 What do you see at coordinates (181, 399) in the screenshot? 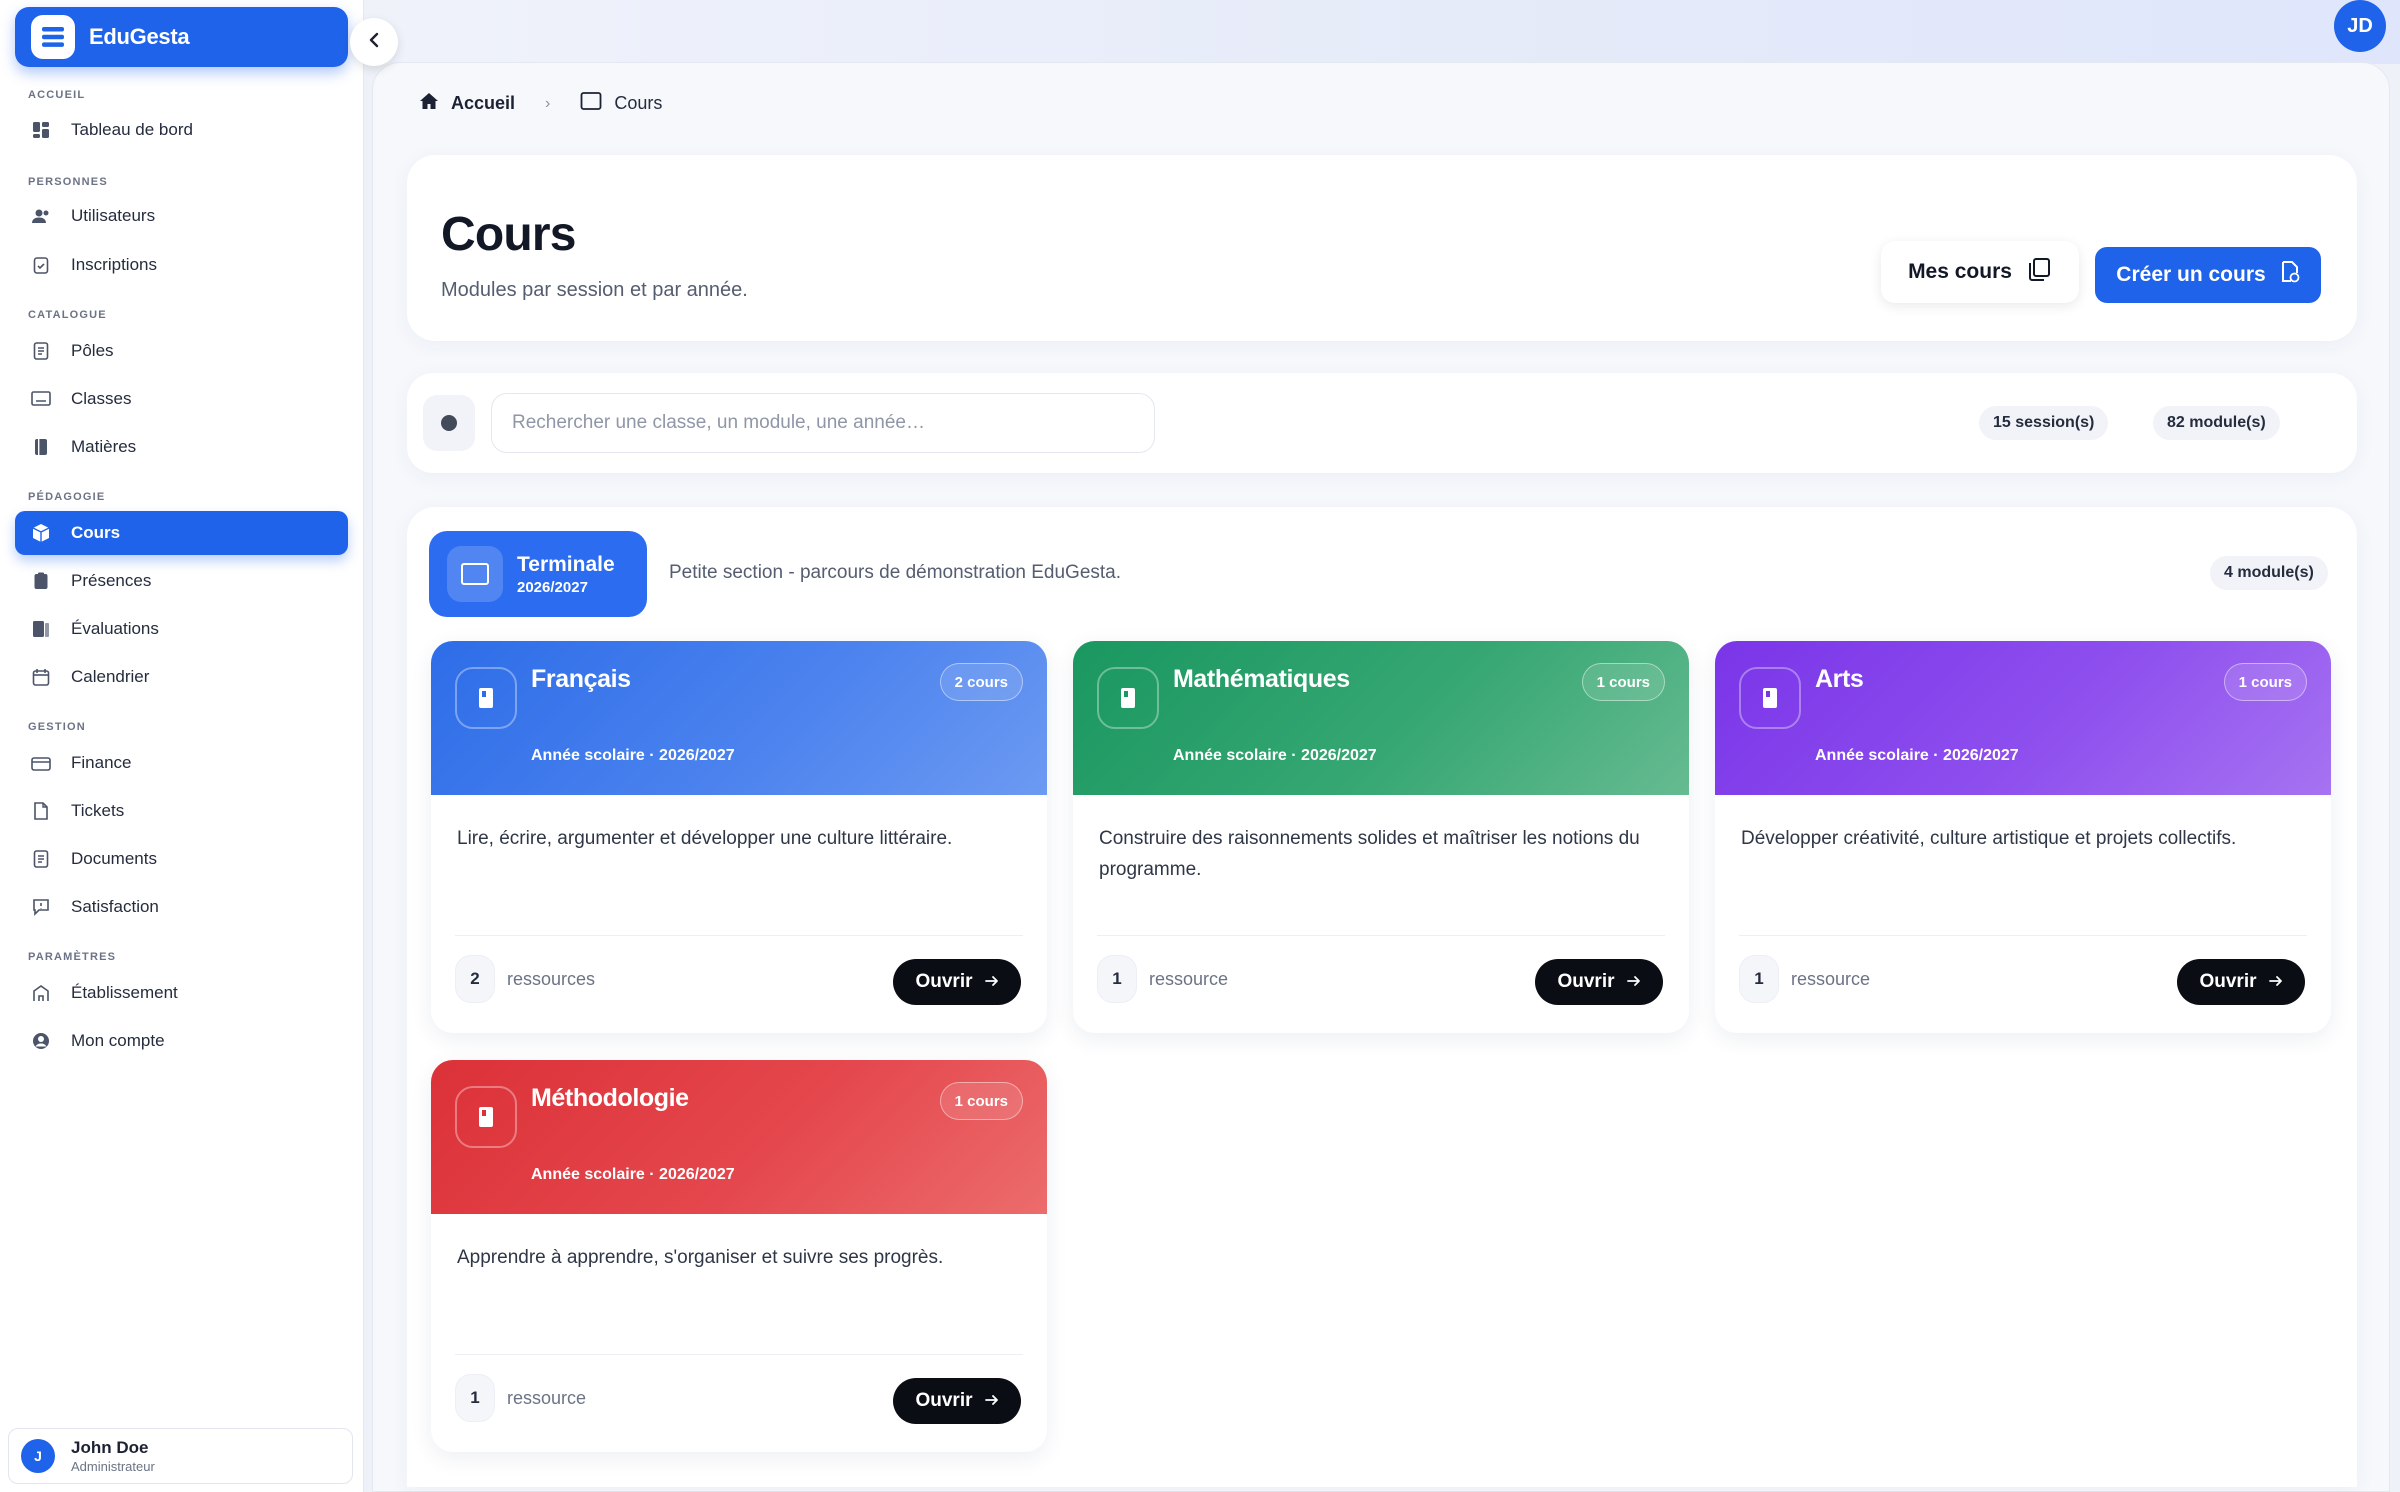
I see `sidebar-item-classes: Classes` at bounding box center [181, 399].